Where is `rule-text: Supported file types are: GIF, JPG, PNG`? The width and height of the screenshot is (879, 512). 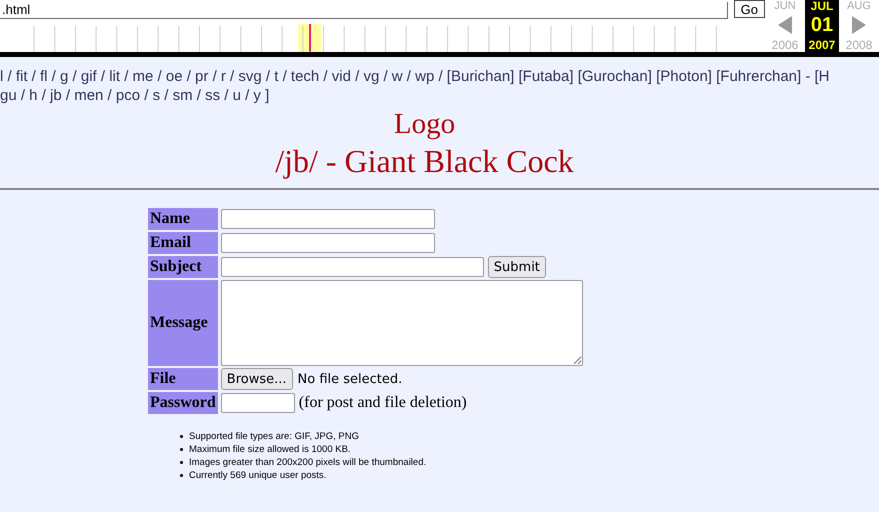 rule-text: Supported file types are: GIF, JPG, PNG is located at coordinates (274, 436).